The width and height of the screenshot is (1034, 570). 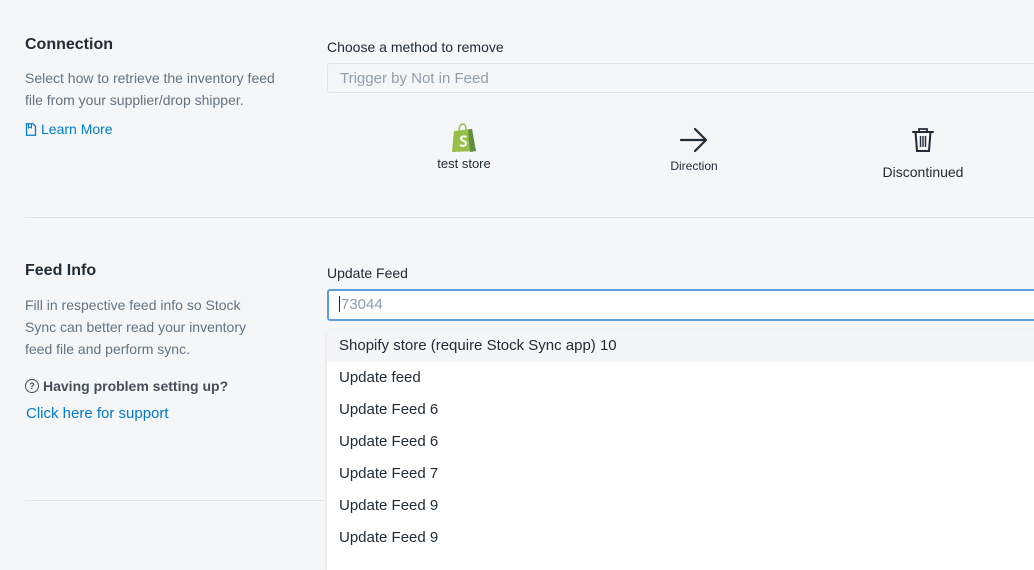 I want to click on flow-direction-label: Direction, so click(x=694, y=166).